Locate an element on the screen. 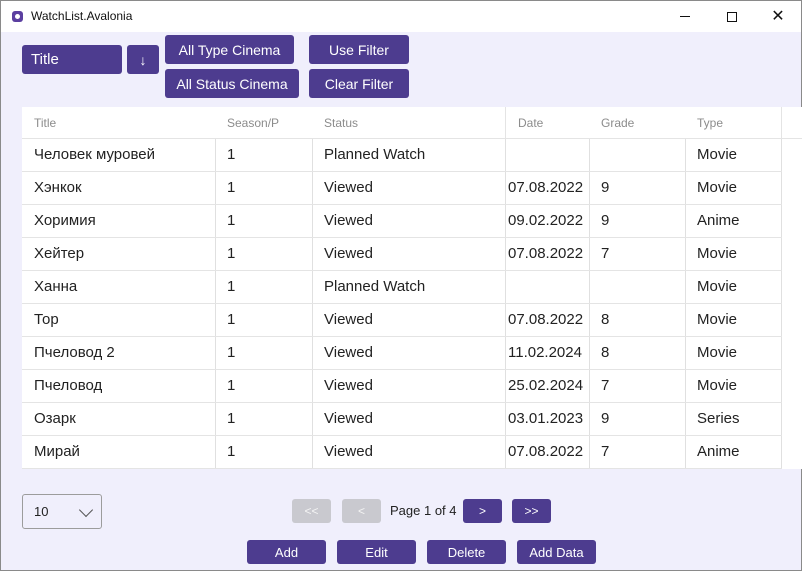  minimize-button is located at coordinates (685, 16).